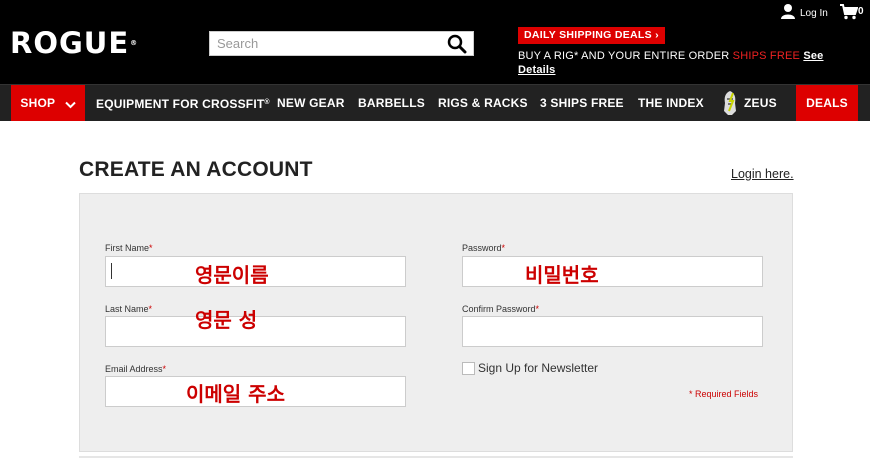 Image resolution: width=870 pixels, height=461 pixels. I want to click on nav-the-index: THE INDEX, so click(671, 103).